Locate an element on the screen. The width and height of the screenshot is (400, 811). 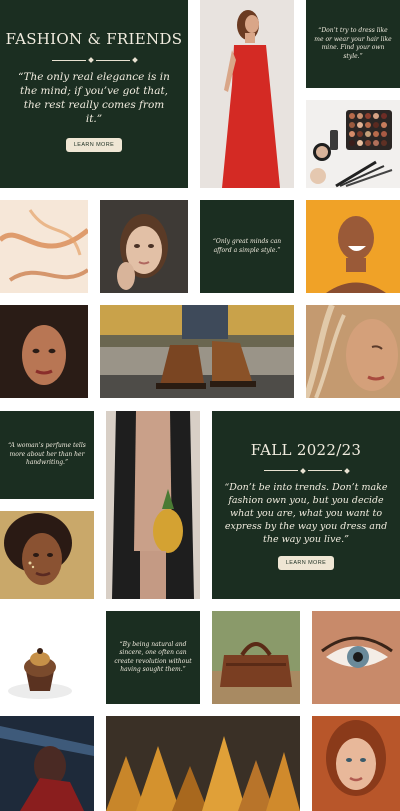
brand-title: FASHION & FRIENDS is located at coordinates (94, 39).